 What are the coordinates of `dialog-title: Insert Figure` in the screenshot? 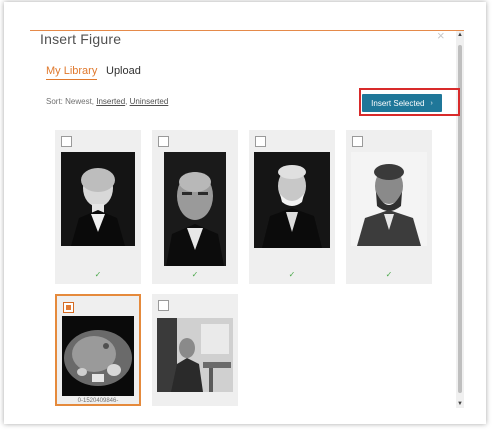 It's located at (81, 39).